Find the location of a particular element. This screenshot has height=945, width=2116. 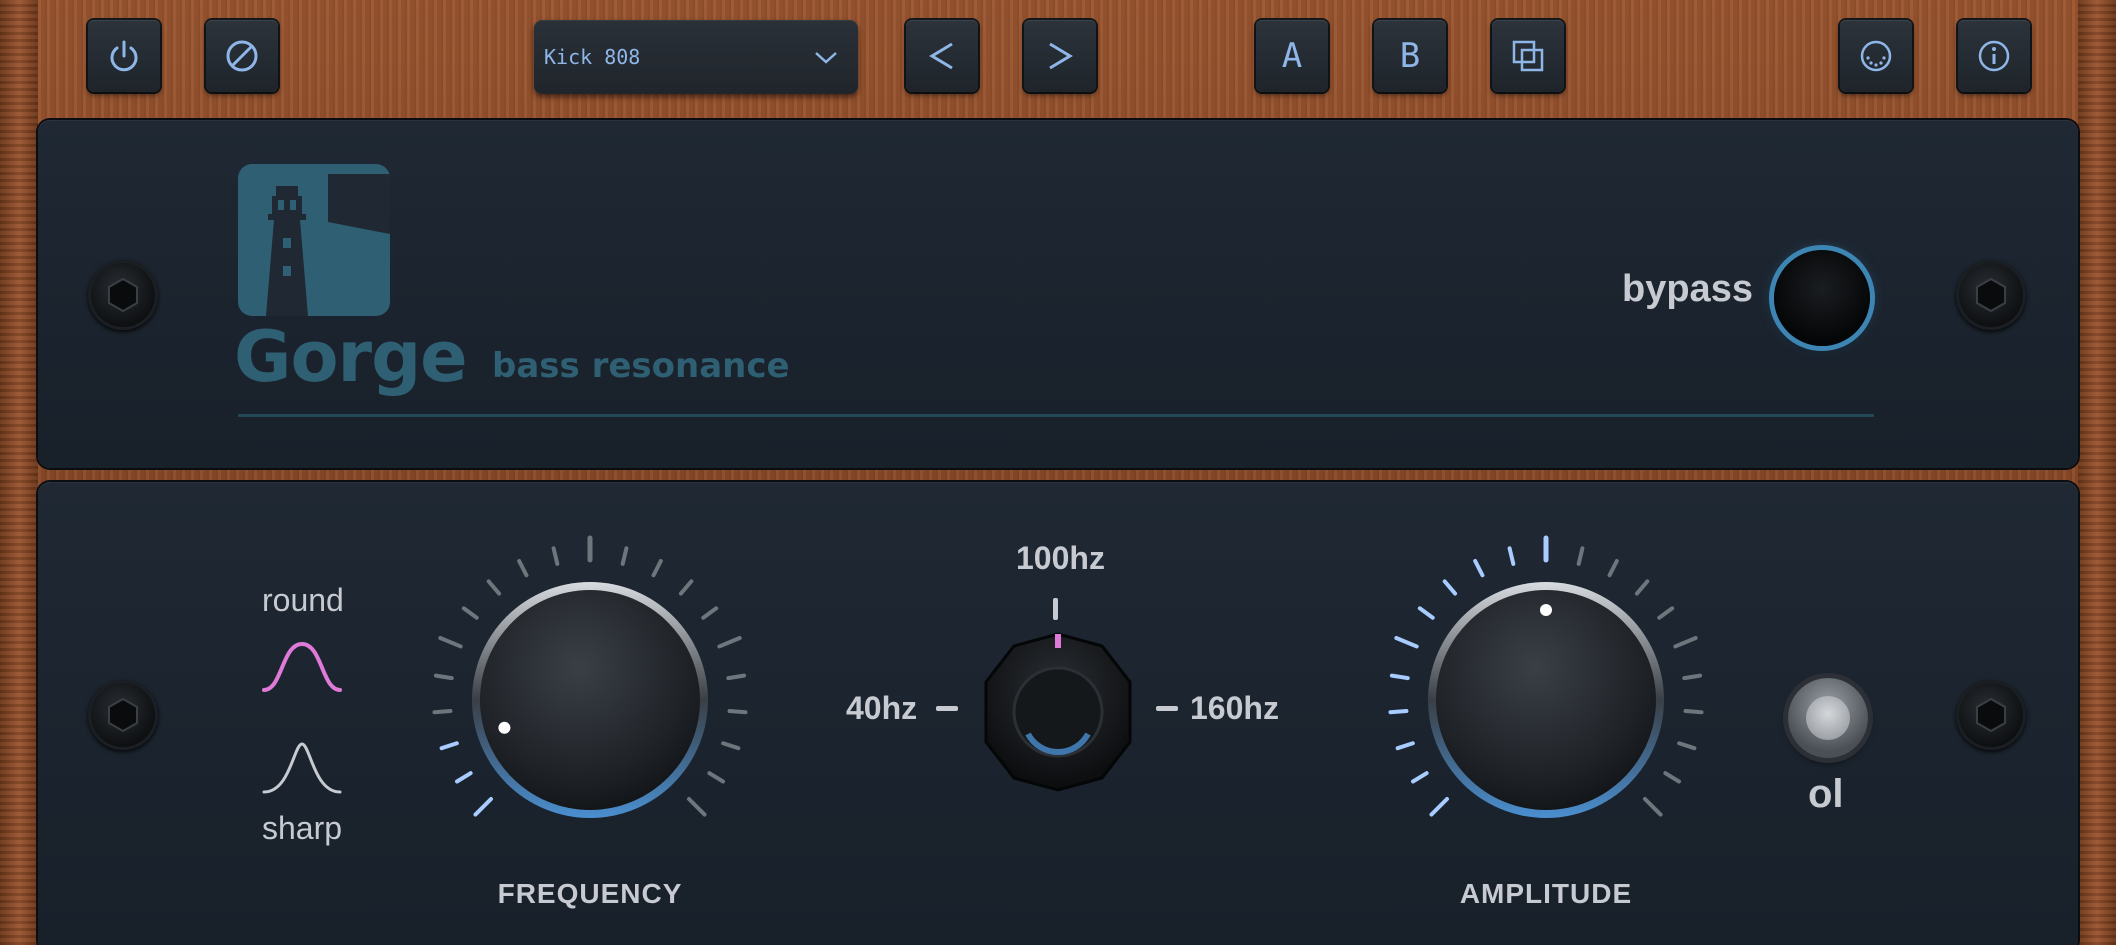

screw-top-left is located at coordinates (123, 295).